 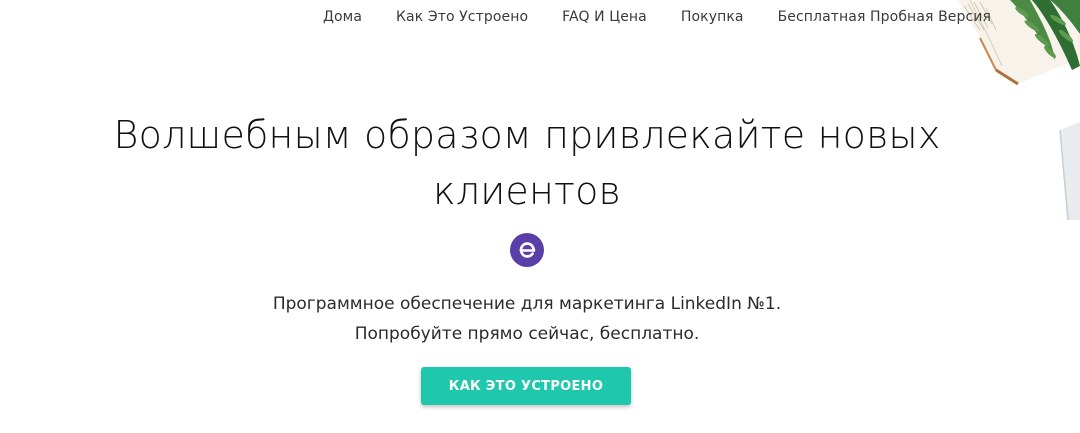 What do you see at coordinates (527, 250) in the screenshot?
I see `brand-logo-icon` at bounding box center [527, 250].